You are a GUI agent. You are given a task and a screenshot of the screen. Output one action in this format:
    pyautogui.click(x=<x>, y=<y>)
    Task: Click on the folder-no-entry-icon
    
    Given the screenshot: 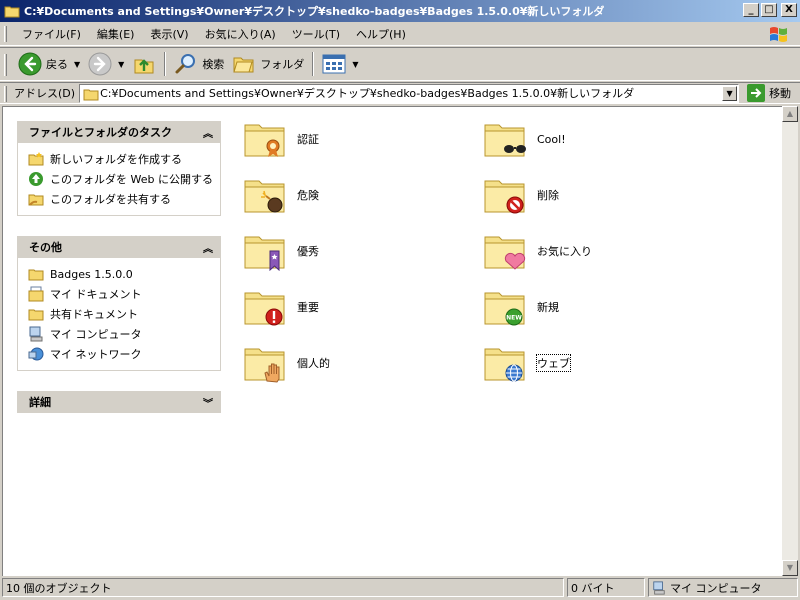 What is the action you would take?
    pyautogui.click(x=504, y=197)
    